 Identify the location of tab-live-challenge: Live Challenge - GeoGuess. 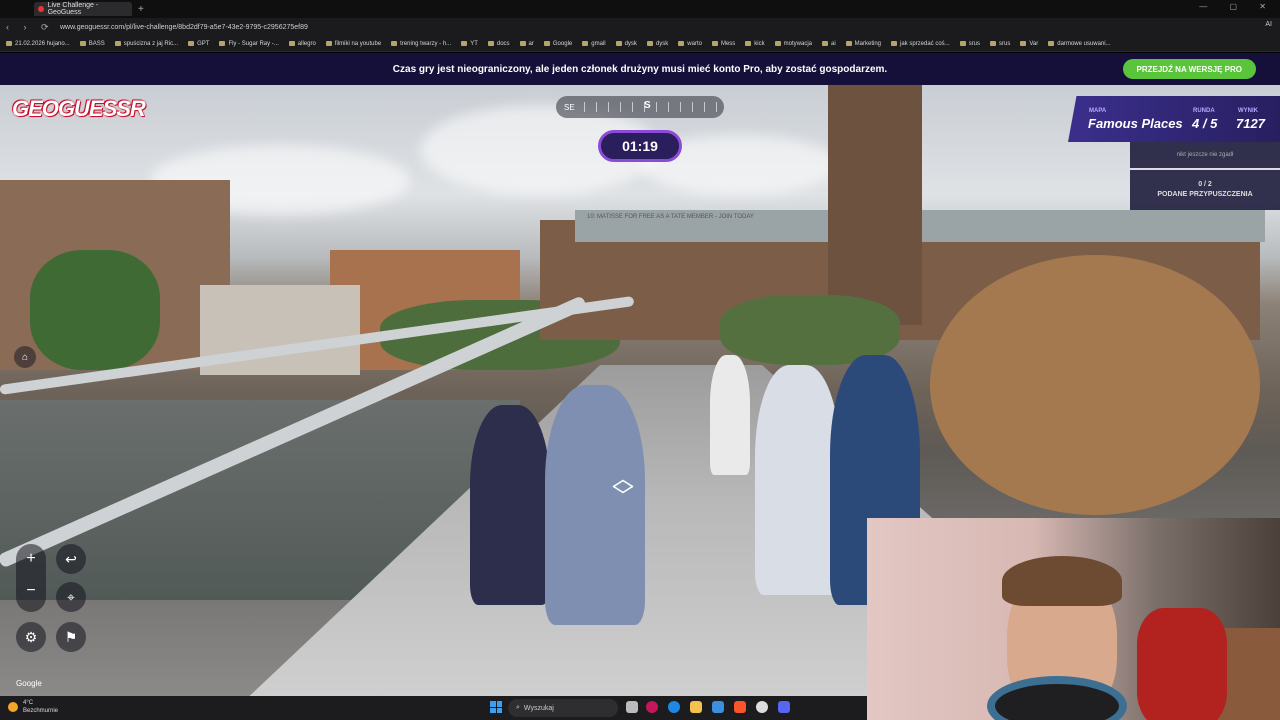
(83, 9).